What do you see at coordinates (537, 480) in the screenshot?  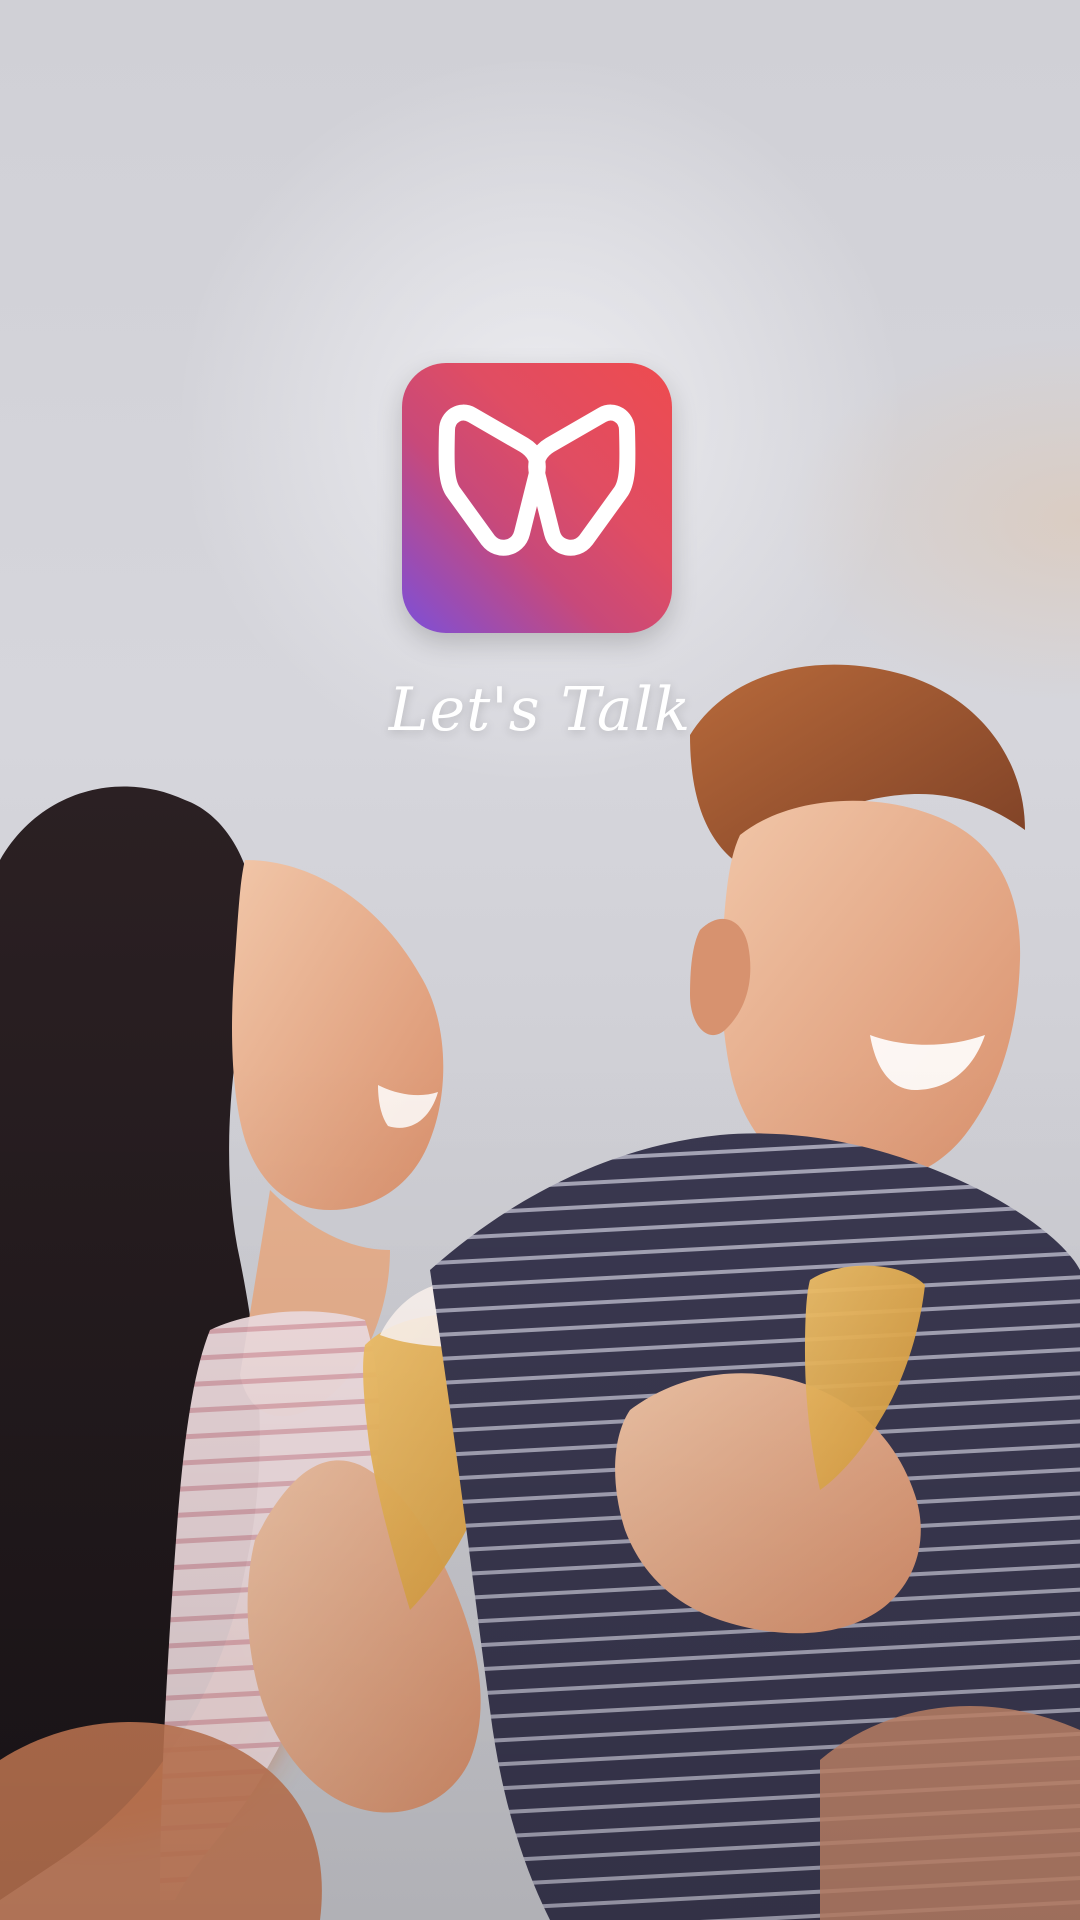 I see `w-logo-icon` at bounding box center [537, 480].